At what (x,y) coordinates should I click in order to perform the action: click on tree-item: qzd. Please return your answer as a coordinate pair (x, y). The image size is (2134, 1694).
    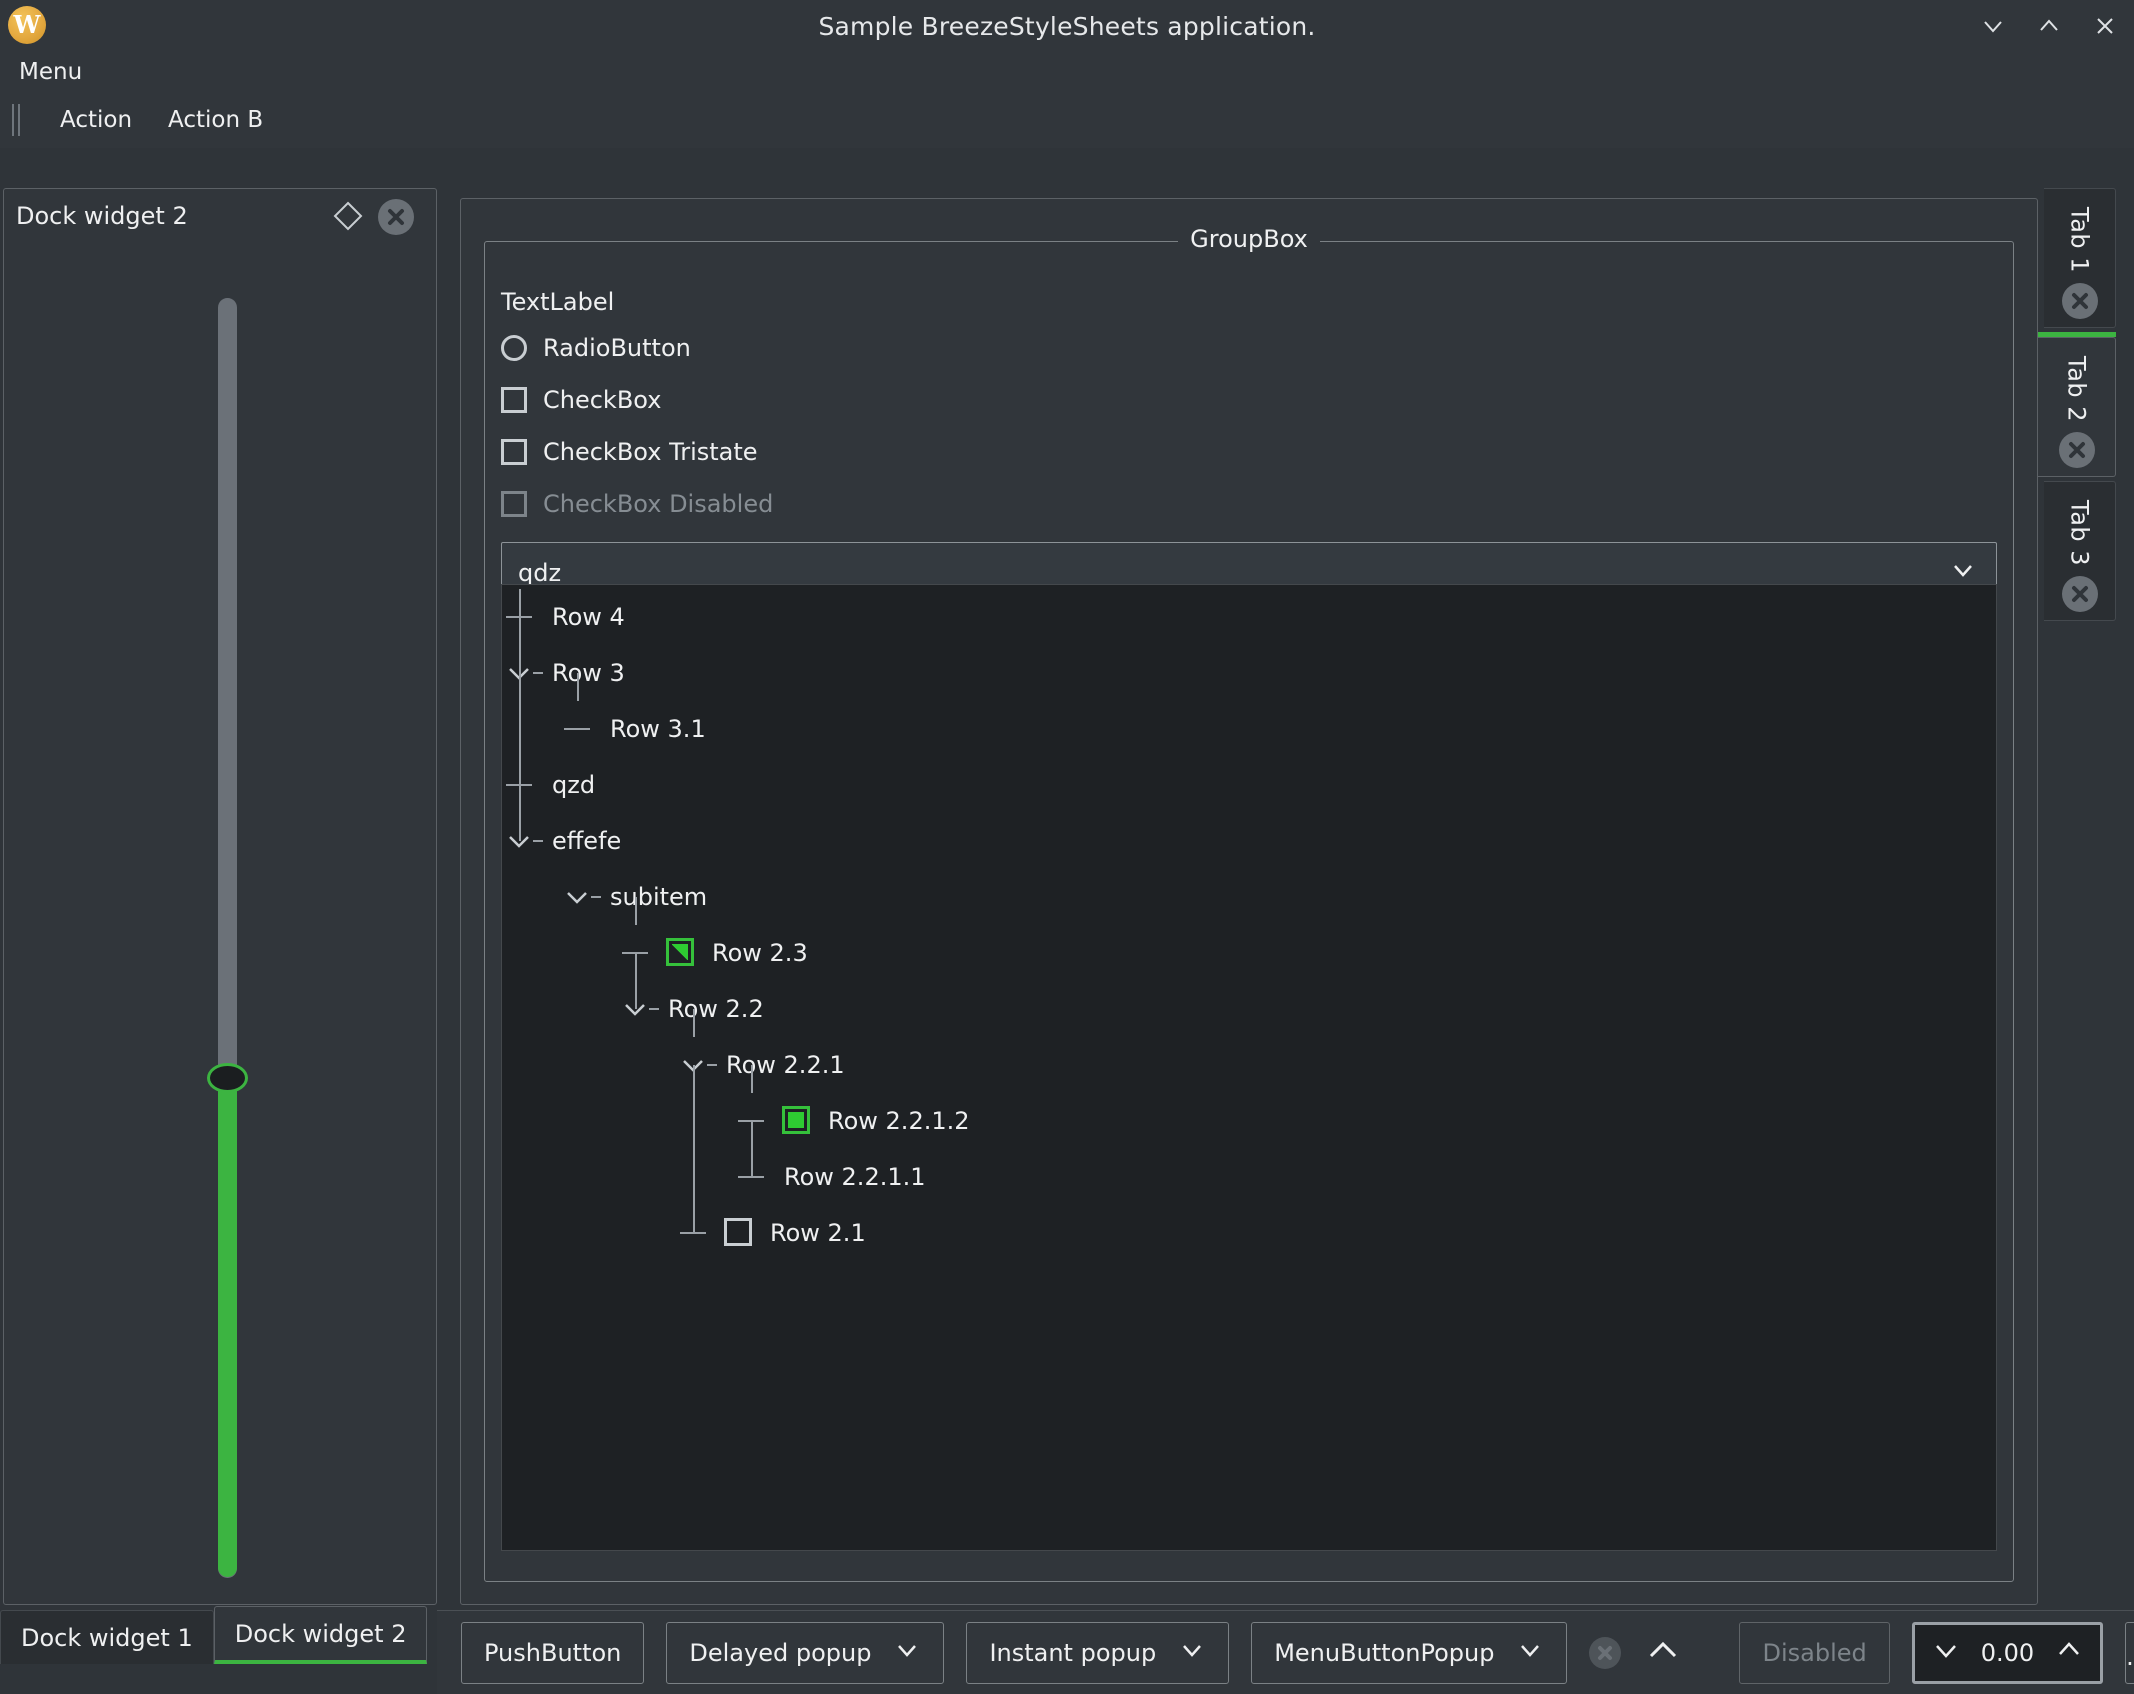
    Looking at the image, I should click on (1249, 785).